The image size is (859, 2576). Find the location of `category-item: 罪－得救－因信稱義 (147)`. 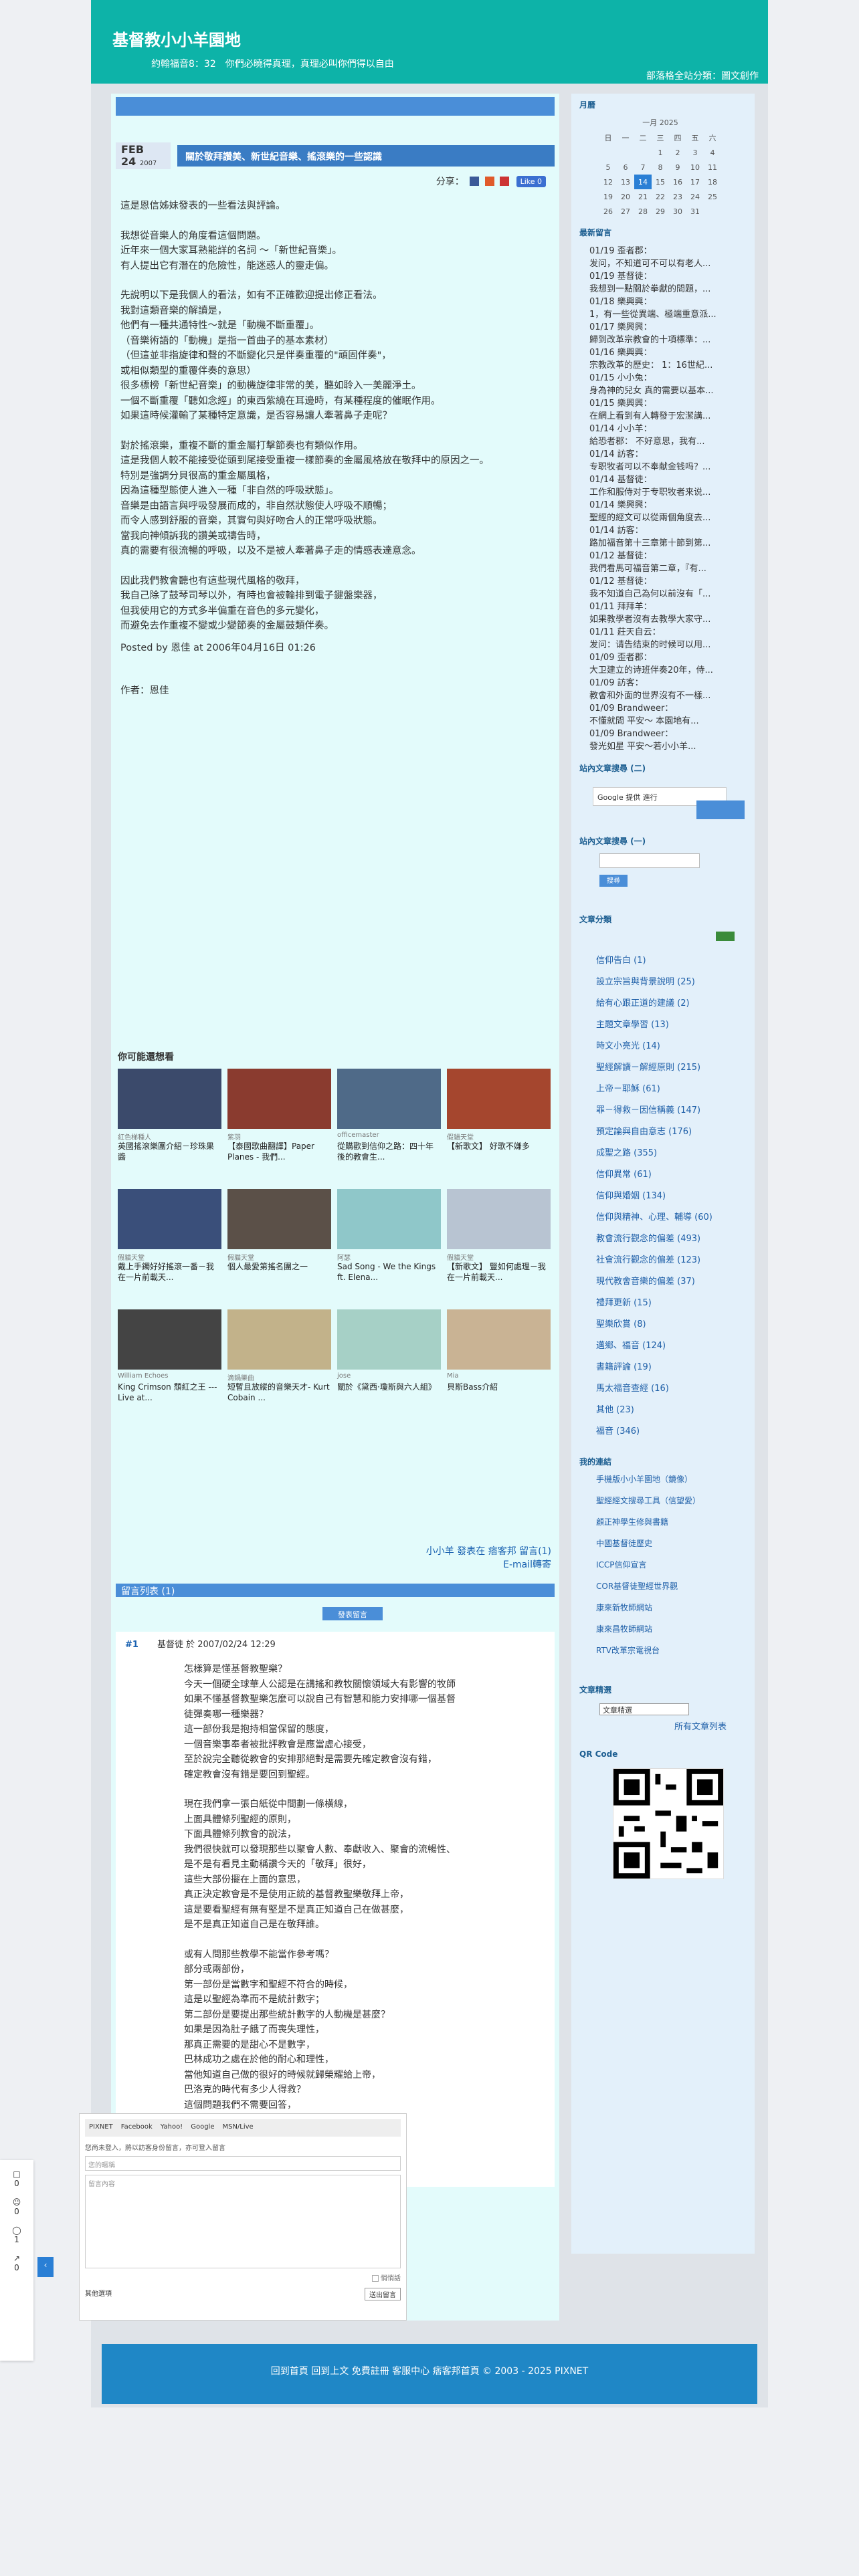

category-item: 罪－得救－因信稱義 (147) is located at coordinates (671, 1114).